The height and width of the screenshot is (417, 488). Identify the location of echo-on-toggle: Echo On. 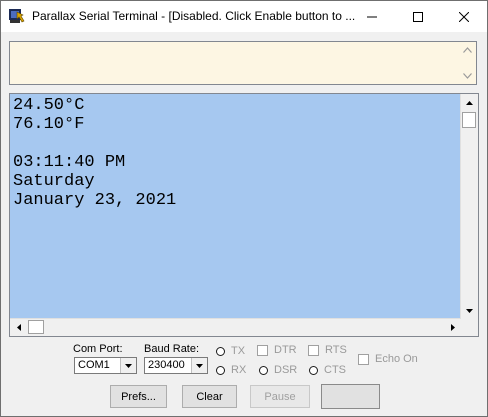
(388, 359).